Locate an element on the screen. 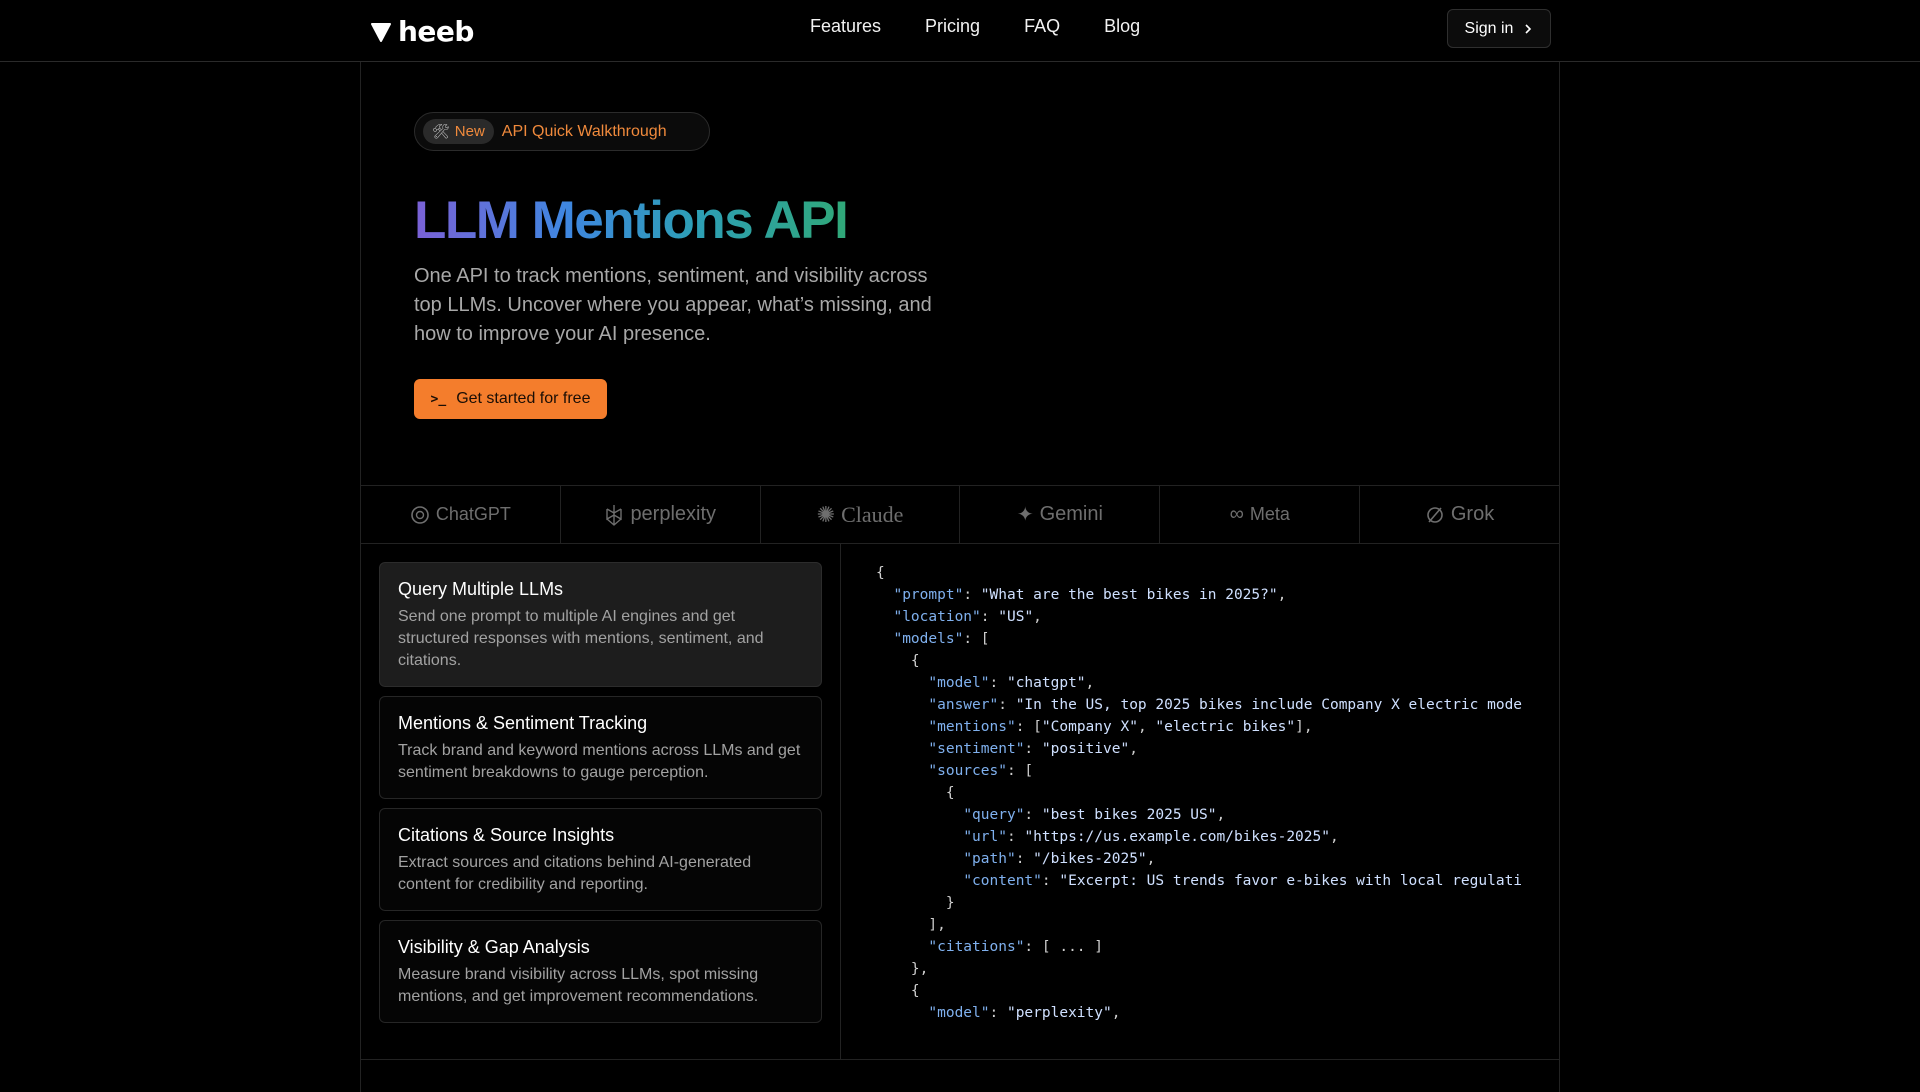 The image size is (1920, 1092). code-line: ], is located at coordinates (911, 925).